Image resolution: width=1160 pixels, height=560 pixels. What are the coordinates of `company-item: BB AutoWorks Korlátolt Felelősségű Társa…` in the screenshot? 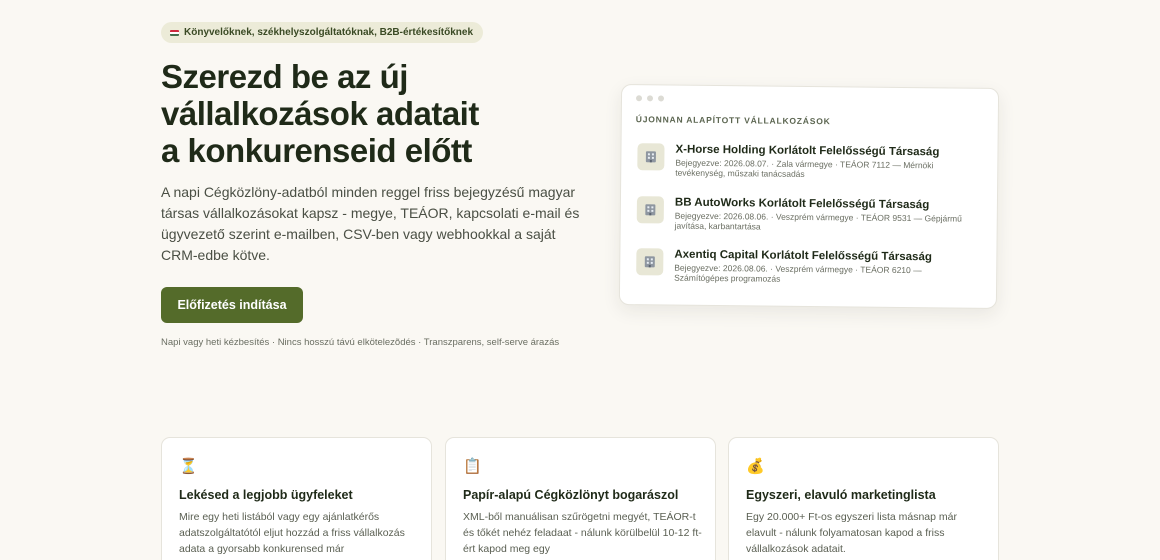 It's located at (806, 218).